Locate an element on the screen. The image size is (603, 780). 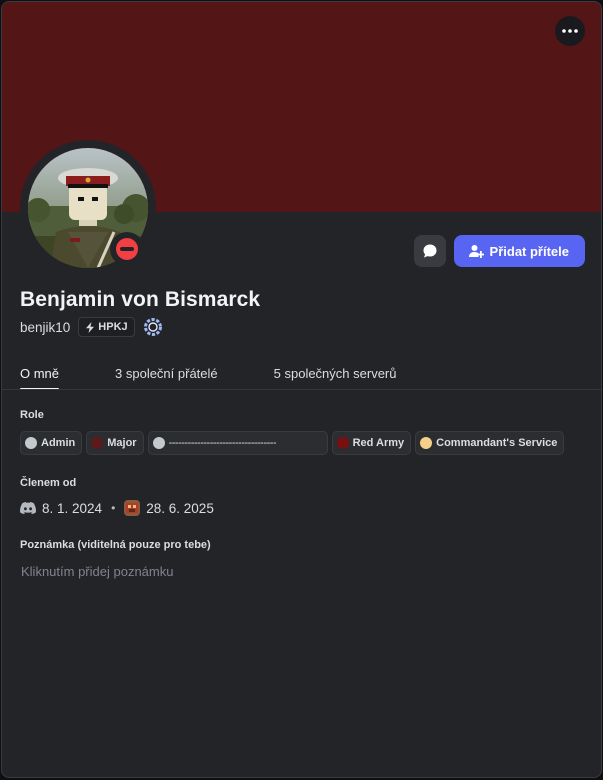
nitro-gem-icon is located at coordinates (153, 327).